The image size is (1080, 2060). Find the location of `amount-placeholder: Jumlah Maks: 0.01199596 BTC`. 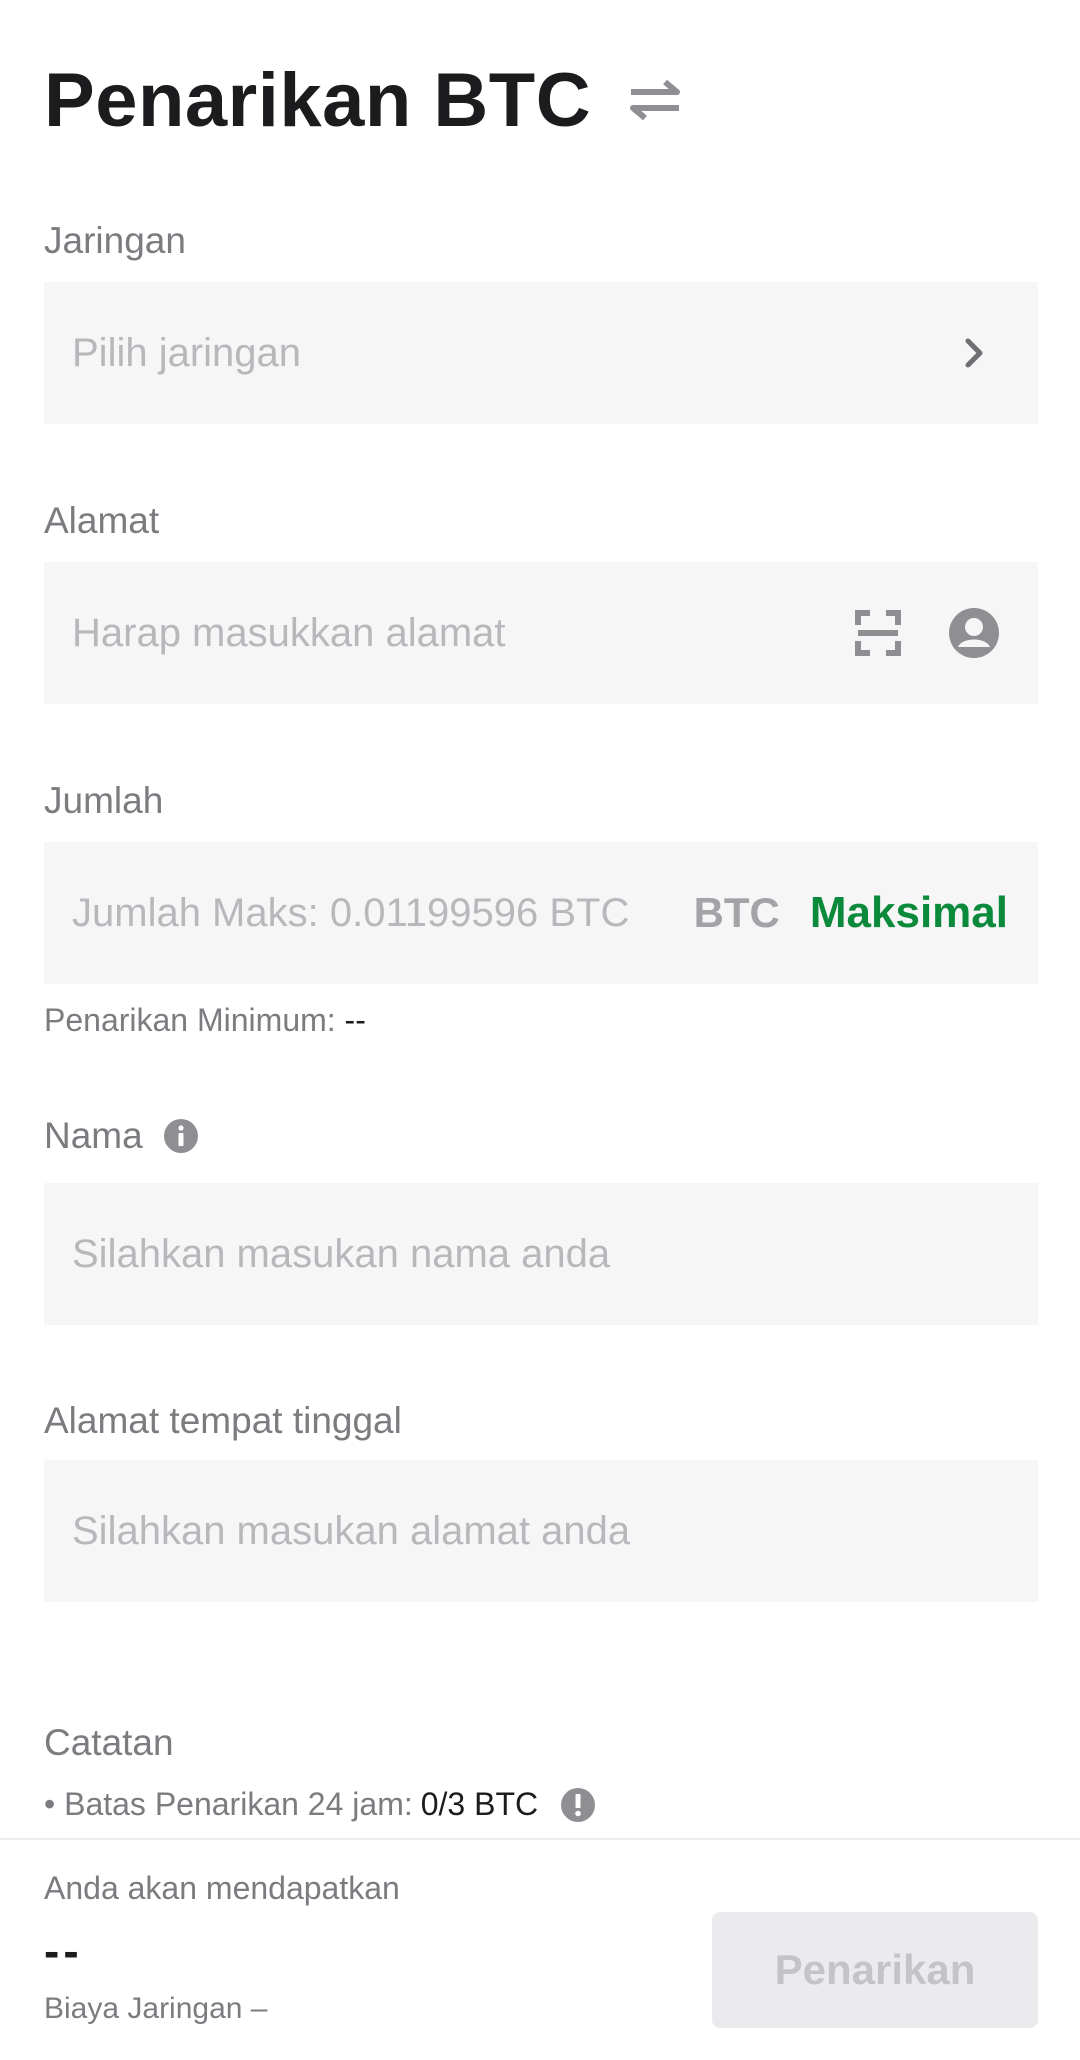

amount-placeholder: Jumlah Maks: 0.01199596 BTC is located at coordinates (351, 912).